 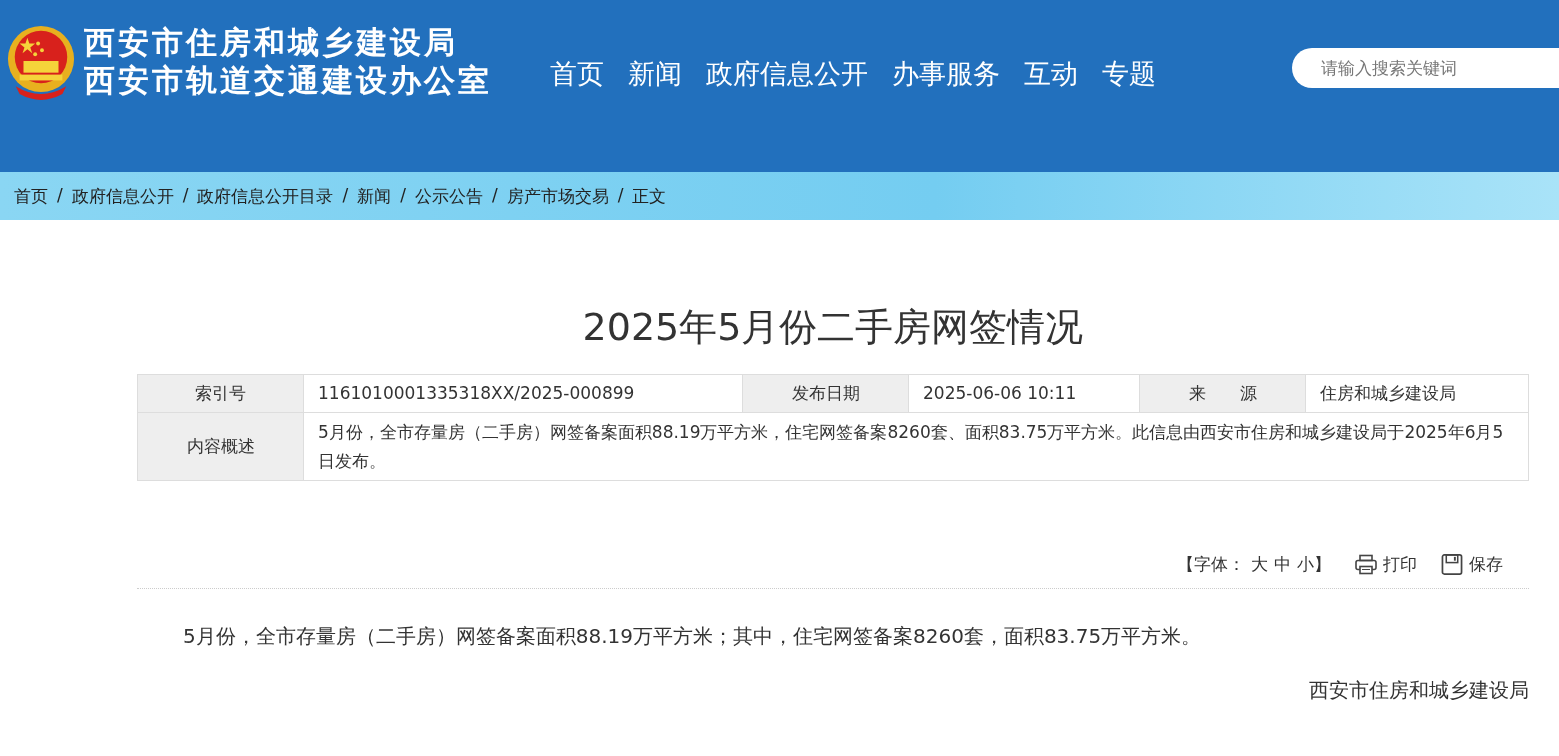 What do you see at coordinates (271, 42) in the screenshot?
I see `site-title: 西安市住房和城乡建设局` at bounding box center [271, 42].